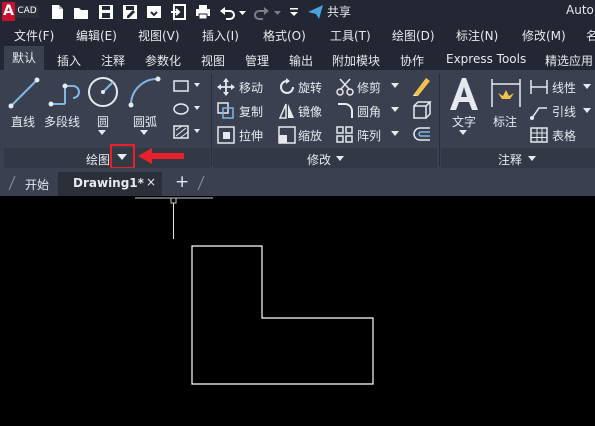 Image resolution: width=595 pixels, height=426 pixels. What do you see at coordinates (350, 35) in the screenshot?
I see `menu-tools: 工具(T)` at bounding box center [350, 35].